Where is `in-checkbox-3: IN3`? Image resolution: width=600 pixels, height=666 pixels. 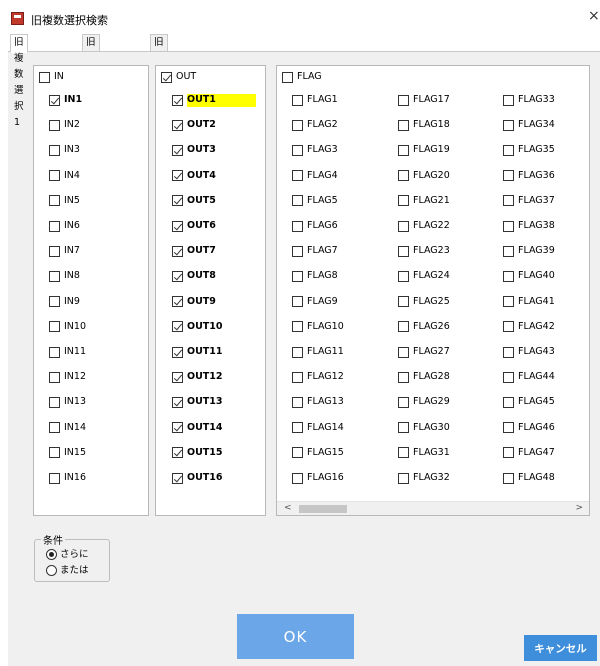 in-checkbox-3: IN3 is located at coordinates (64, 150).